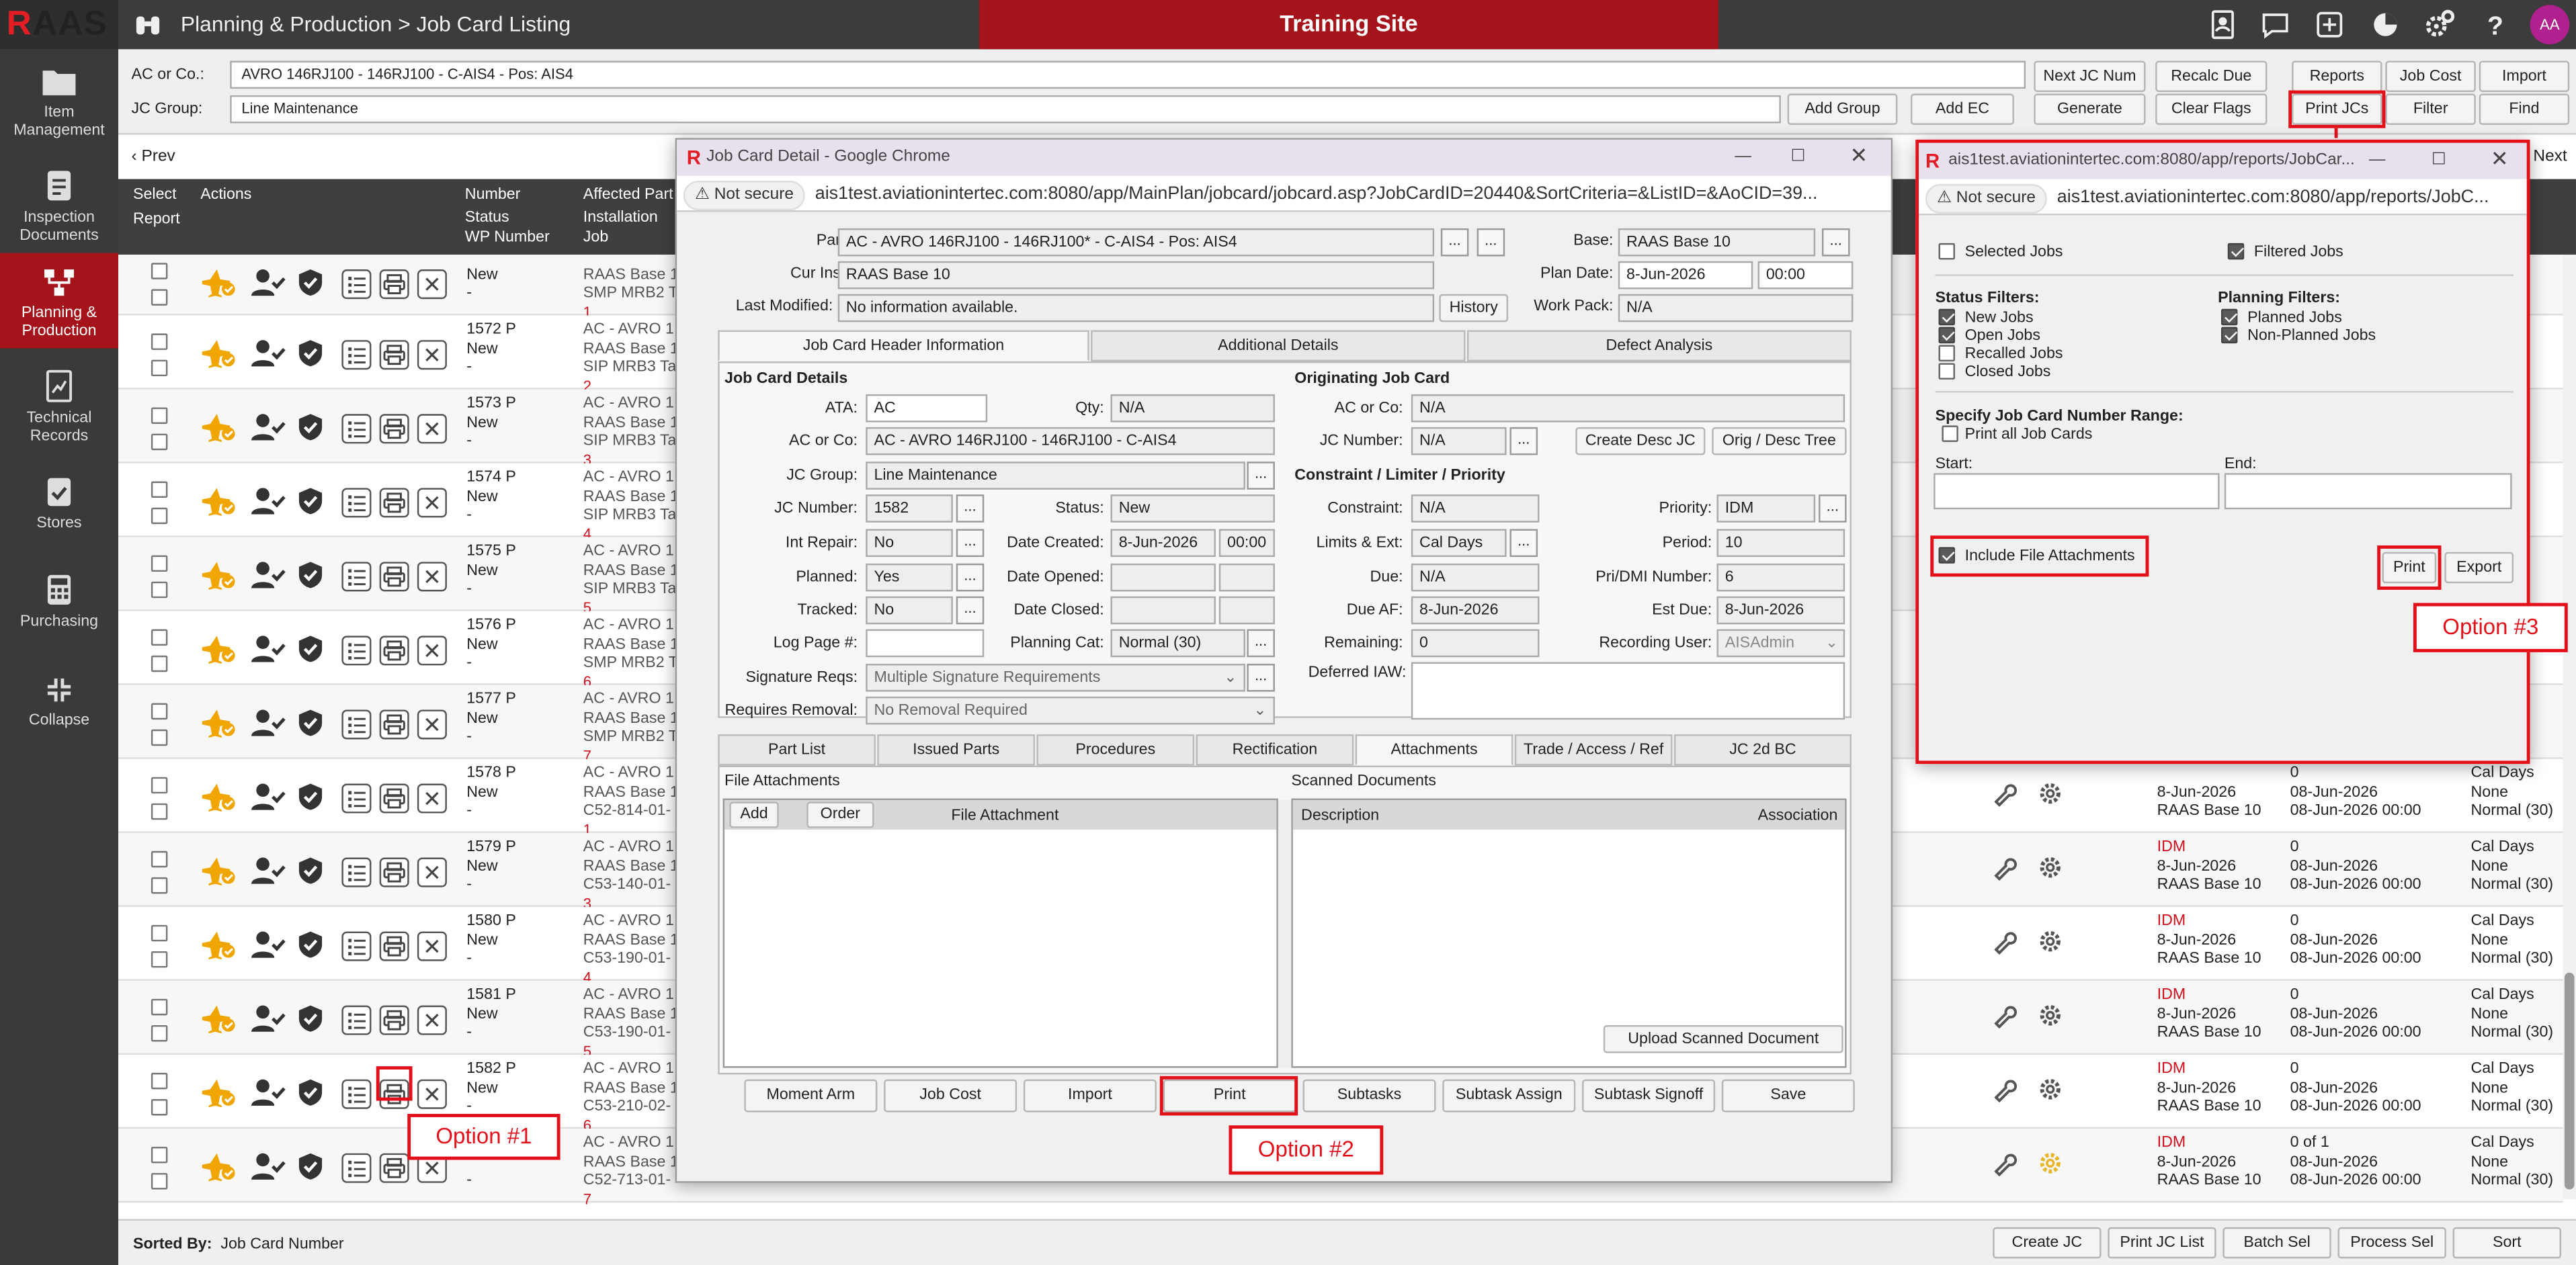 The height and width of the screenshot is (1265, 2576). I want to click on orig-desc-tree-button: Orig / Desc Tree, so click(1779, 441).